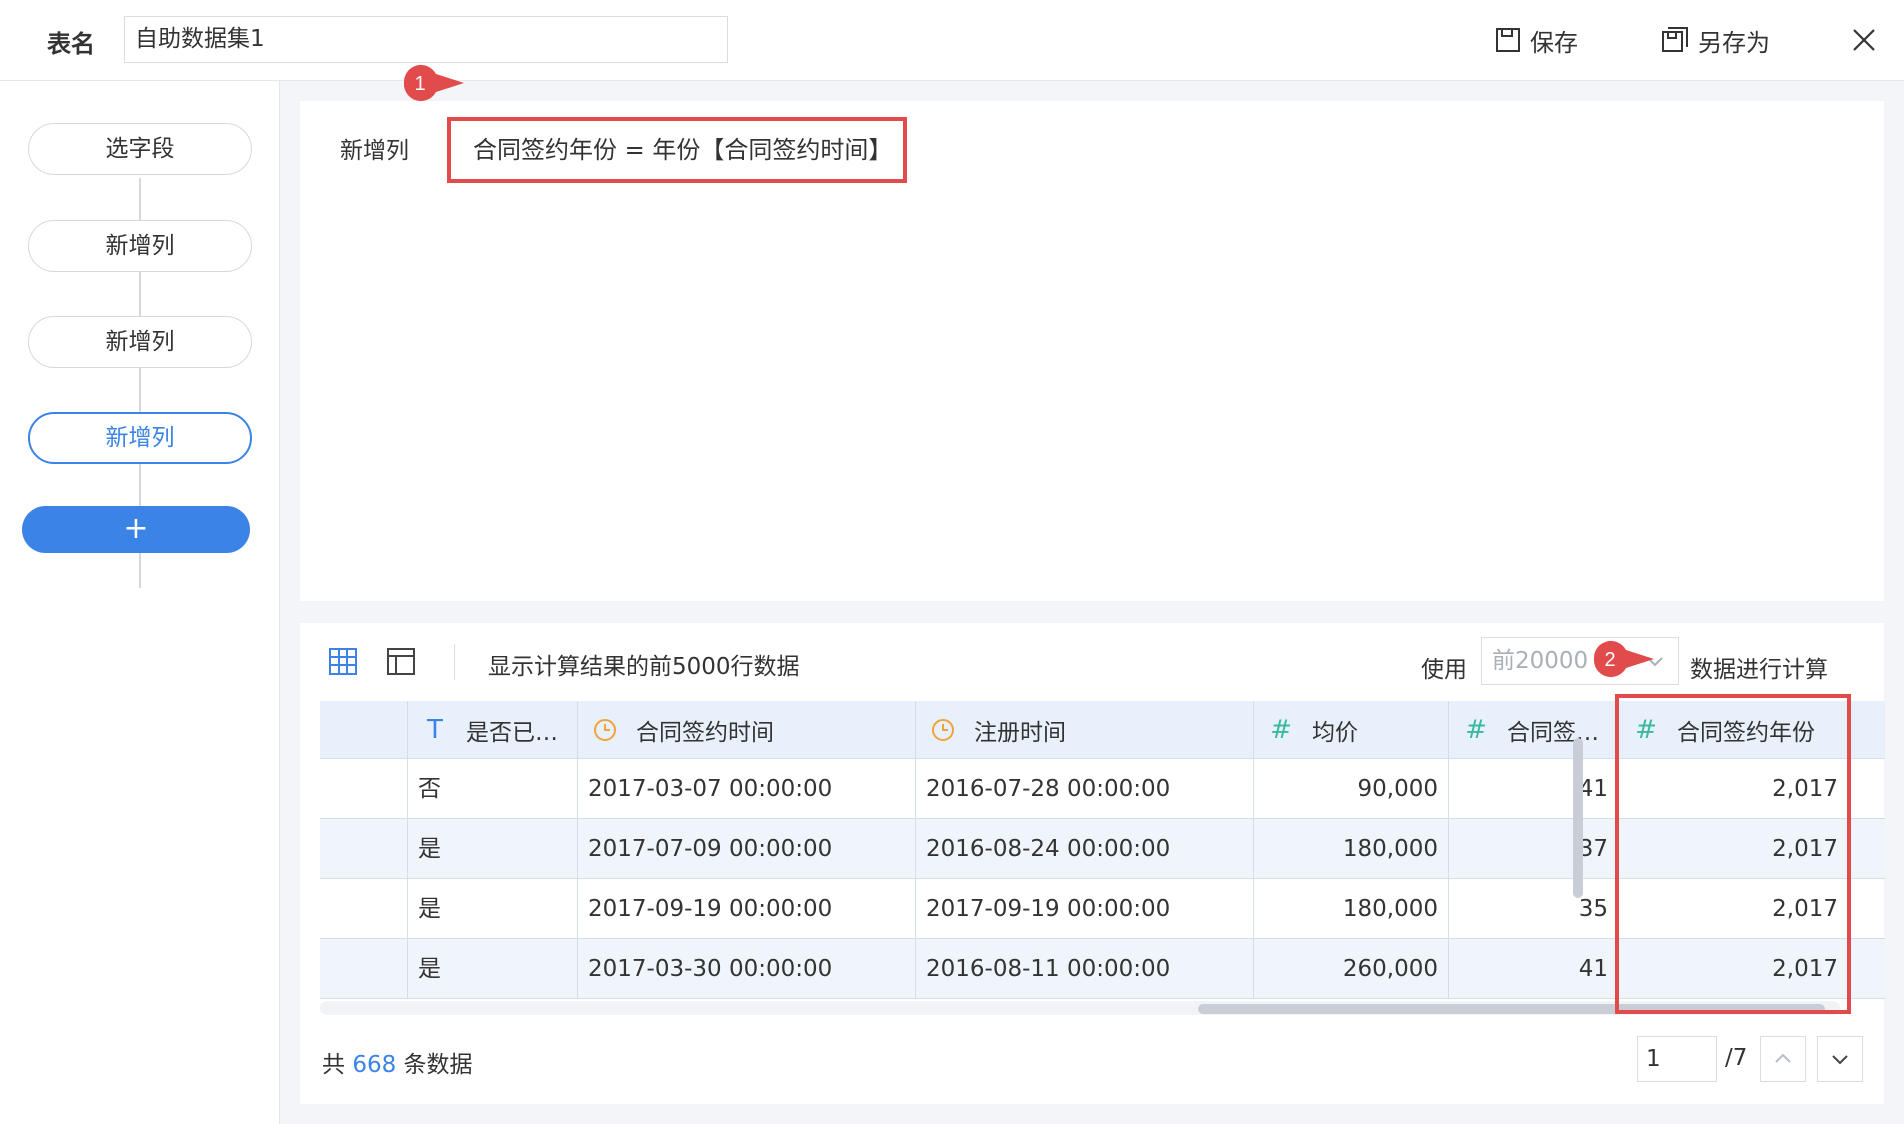 The image size is (1904, 1124). Describe the element at coordinates (1351, 789) in the screenshot. I see `table-cell: 90,000` at that location.